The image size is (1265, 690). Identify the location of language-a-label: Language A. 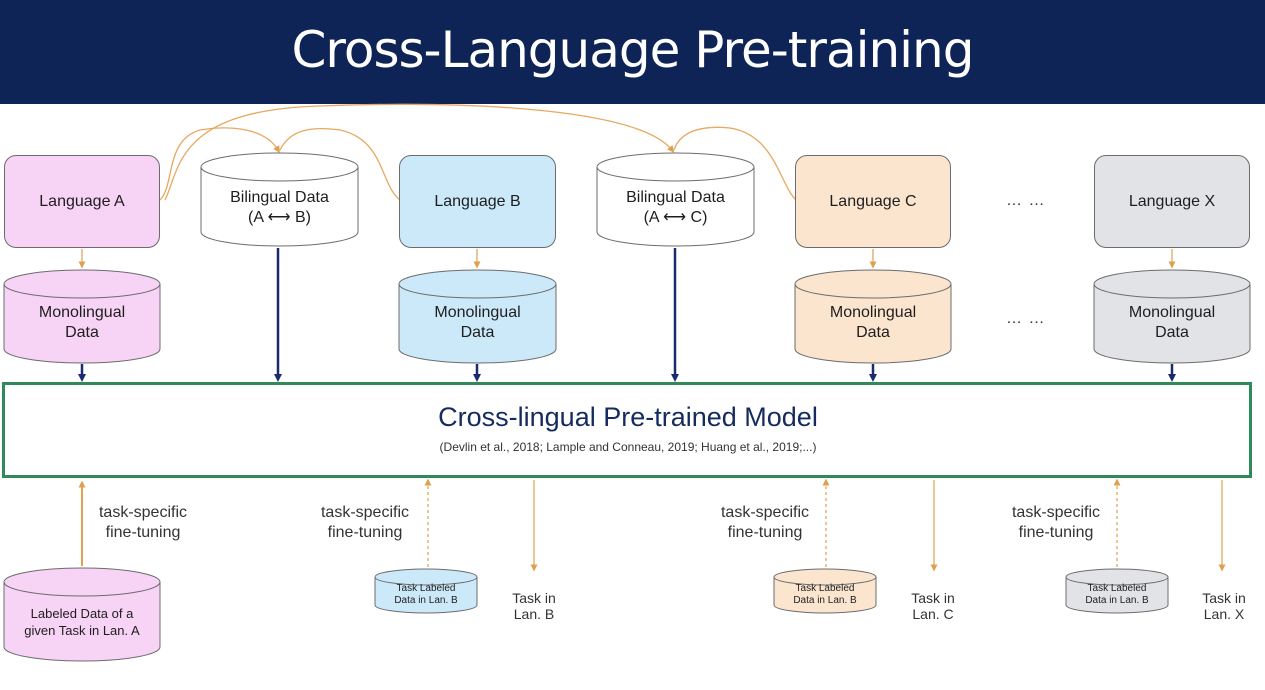
(82, 201).